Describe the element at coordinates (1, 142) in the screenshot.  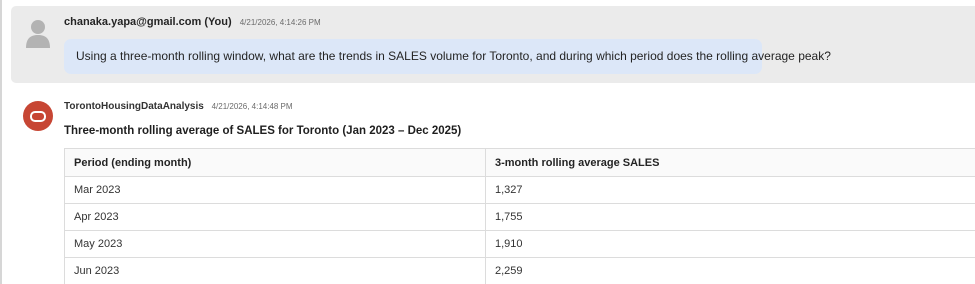
I see `panel-border` at that location.